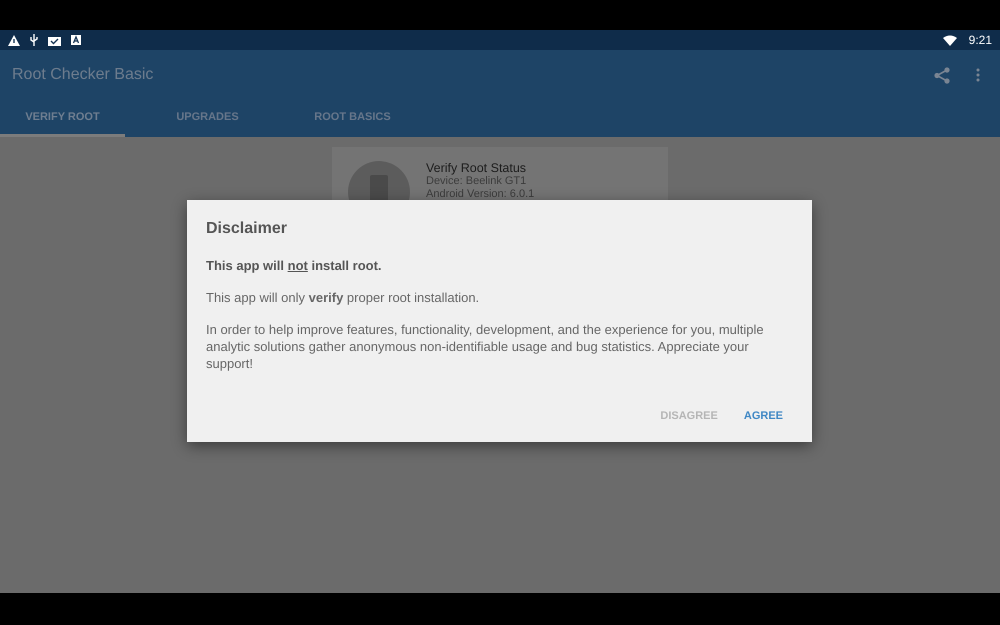  Describe the element at coordinates (247, 229) in the screenshot. I see `dialog-title: Disclaimer` at that location.